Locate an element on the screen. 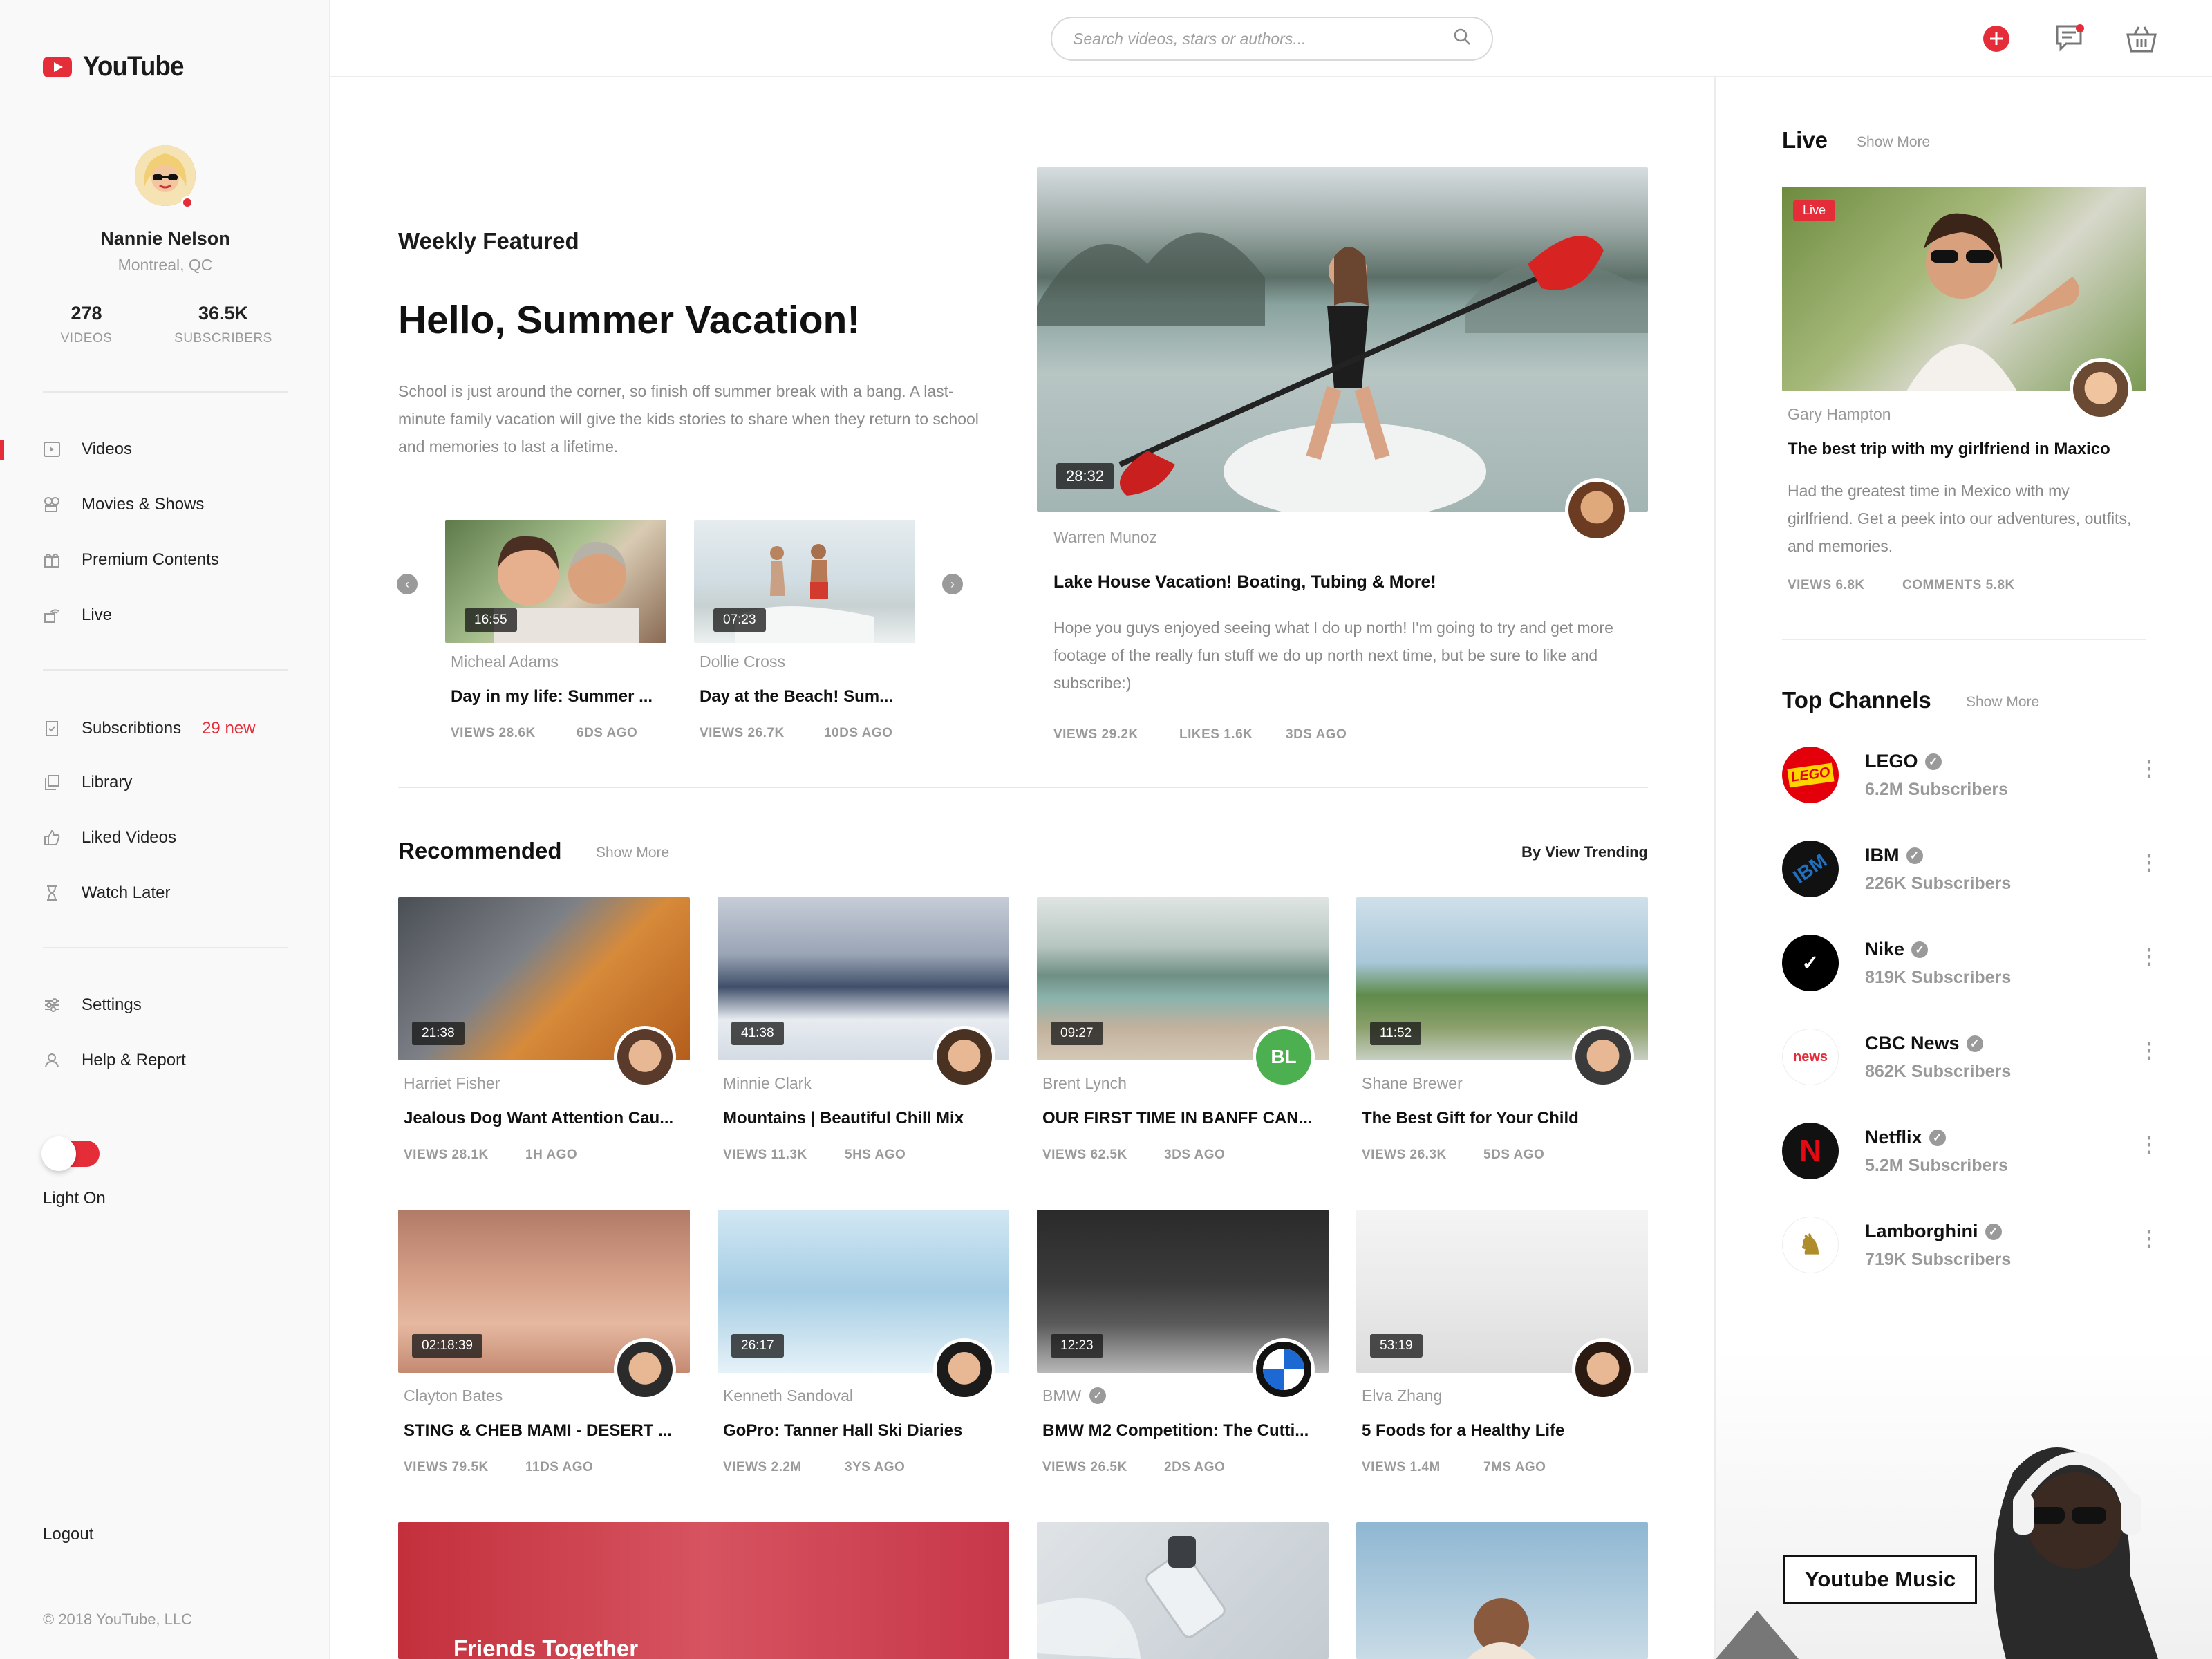  nav-item-subscriptions: Subscribtions 29 new is located at coordinates (149, 728).